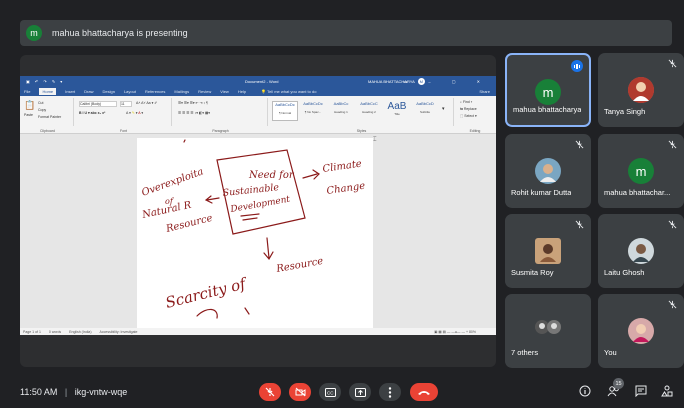 This screenshot has height=408, width=684. Describe the element at coordinates (29, 105) in the screenshot. I see `paste-icon: 📋` at that location.